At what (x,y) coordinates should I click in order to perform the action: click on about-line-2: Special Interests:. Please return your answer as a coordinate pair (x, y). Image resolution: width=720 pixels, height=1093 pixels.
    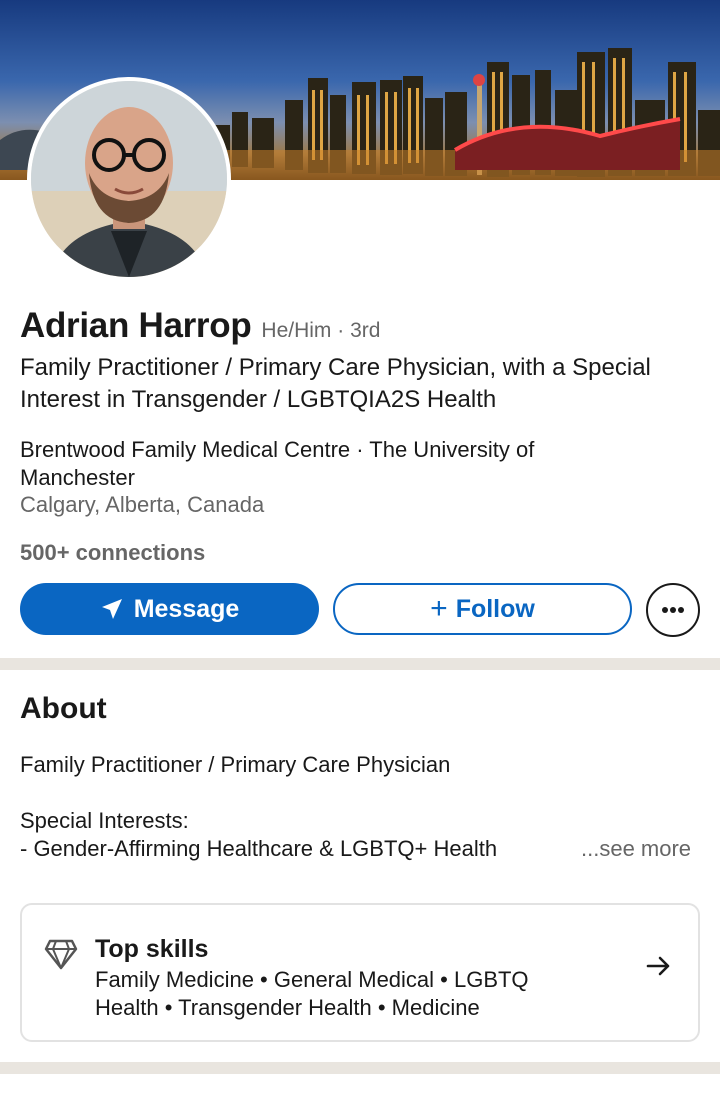
    Looking at the image, I should click on (104, 820).